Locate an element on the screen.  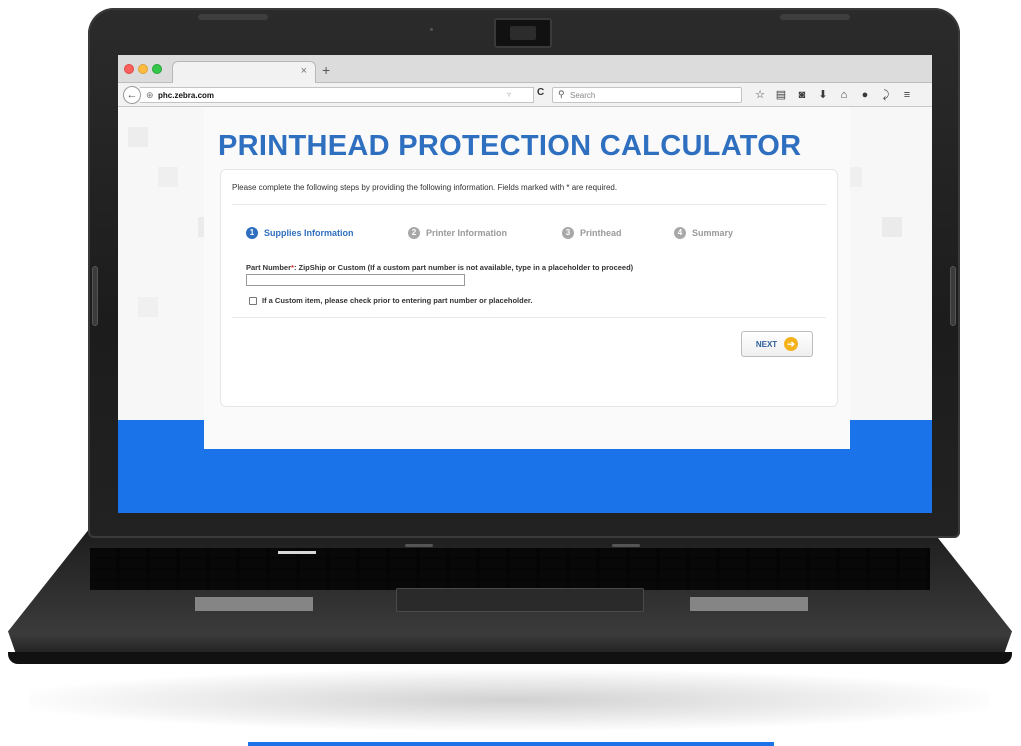
site-info-icon: ⊕ is located at coordinates (150, 95).